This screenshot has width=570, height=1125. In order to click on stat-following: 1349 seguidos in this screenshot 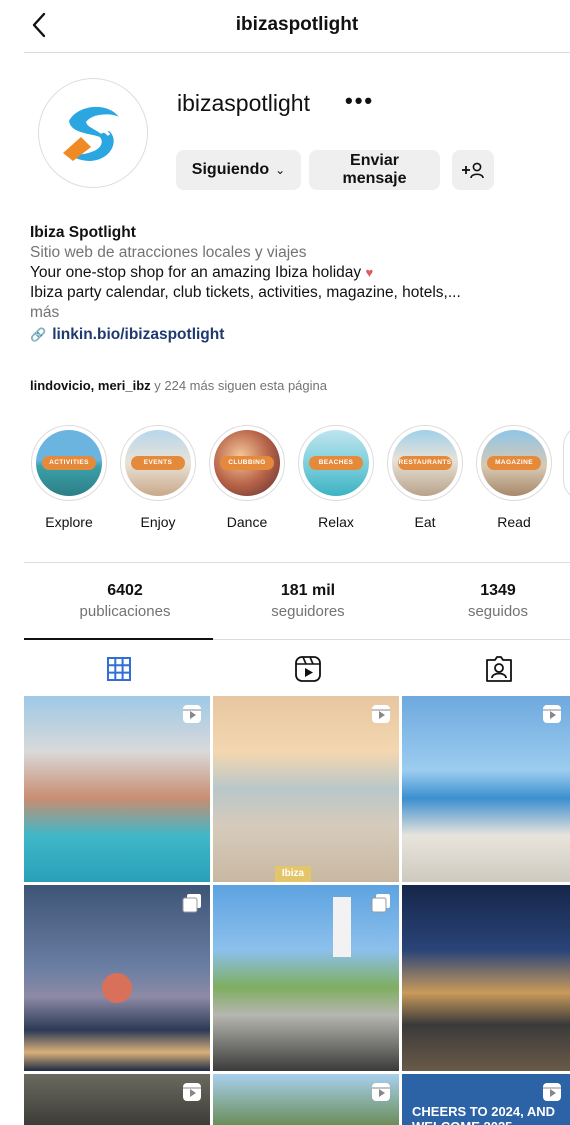, I will do `click(494, 601)`.